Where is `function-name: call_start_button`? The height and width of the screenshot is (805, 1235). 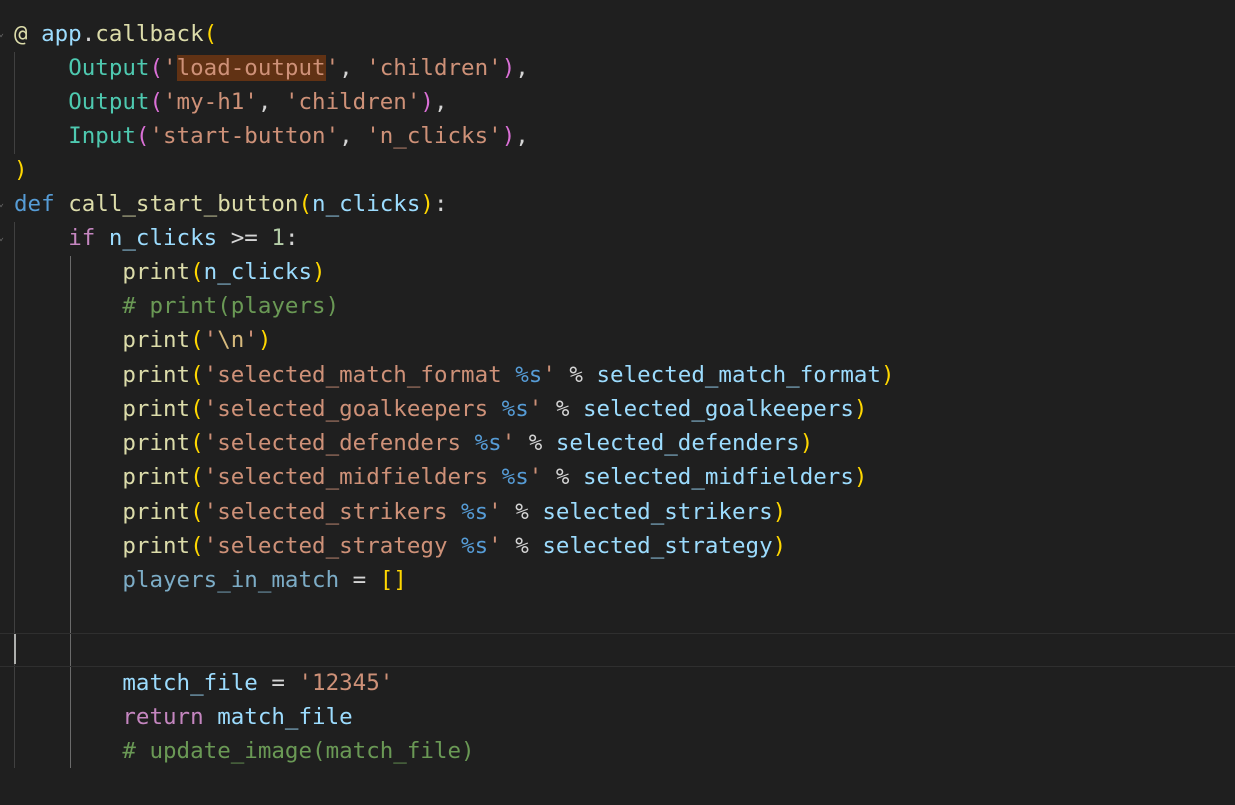 function-name: call_start_button is located at coordinates (183, 204).